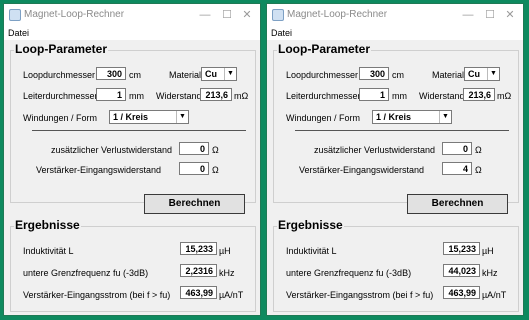  What do you see at coordinates (461, 270) in the screenshot?
I see `cutoff-value: 44,023` at bounding box center [461, 270].